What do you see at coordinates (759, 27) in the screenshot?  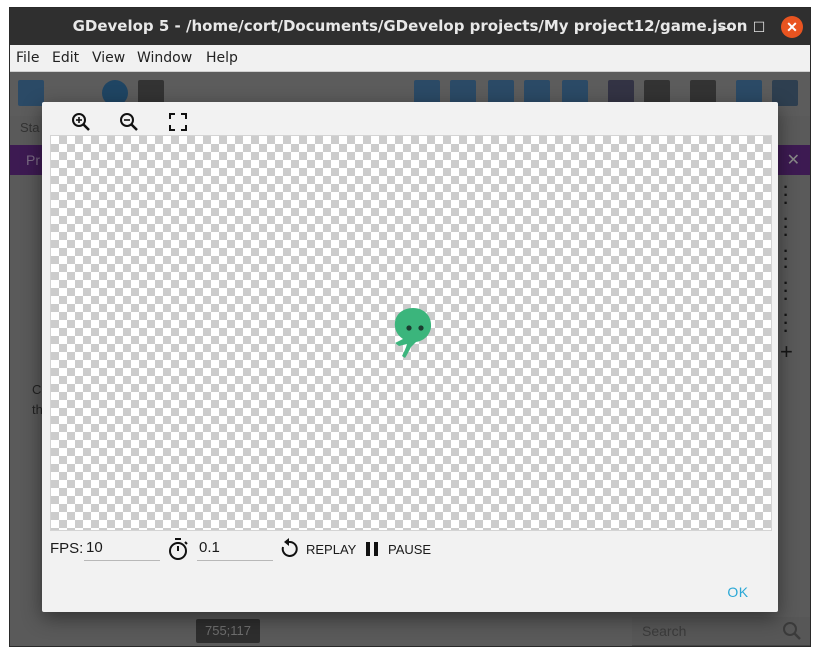 I see `maximize-button: ☐` at bounding box center [759, 27].